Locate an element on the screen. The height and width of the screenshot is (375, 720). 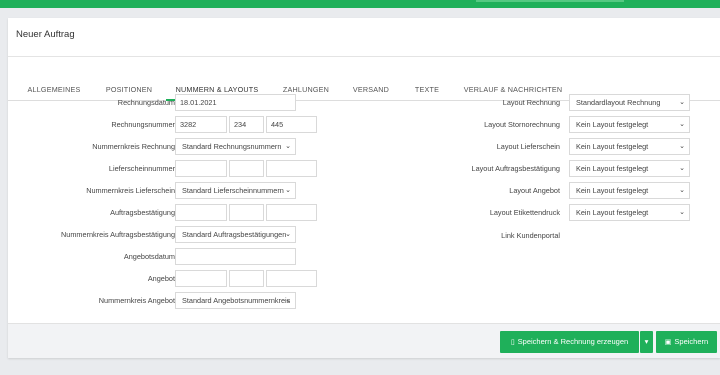
nk-rechnung-value: Standard Rechnungsnummern is located at coordinates (232, 146).